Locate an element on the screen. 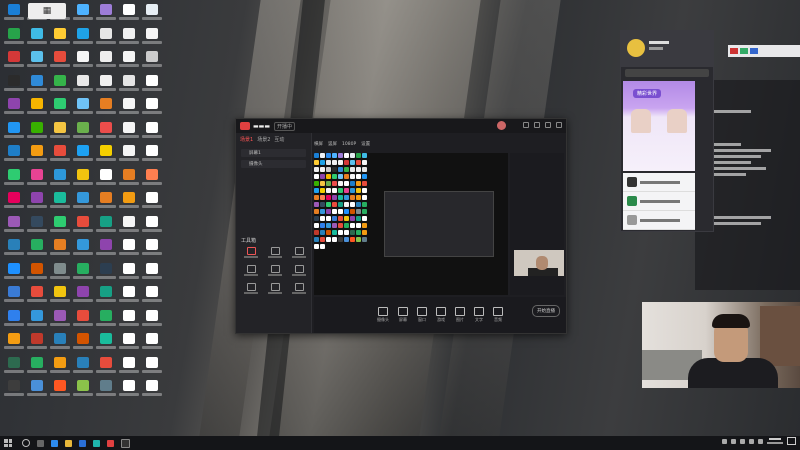 This screenshot has height=450, width=800. preview-tab: 设置 is located at coordinates (365, 144).